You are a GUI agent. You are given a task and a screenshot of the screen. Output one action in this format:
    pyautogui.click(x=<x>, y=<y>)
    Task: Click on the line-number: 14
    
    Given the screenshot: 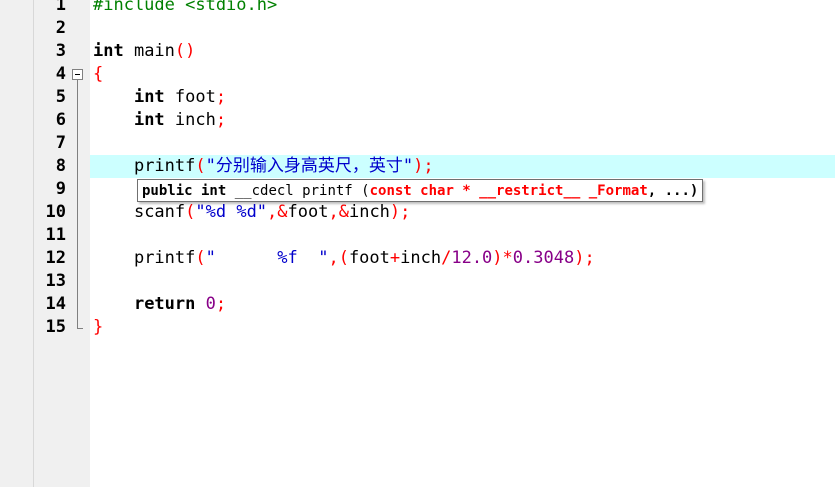 What is the action you would take?
    pyautogui.click(x=55, y=304)
    